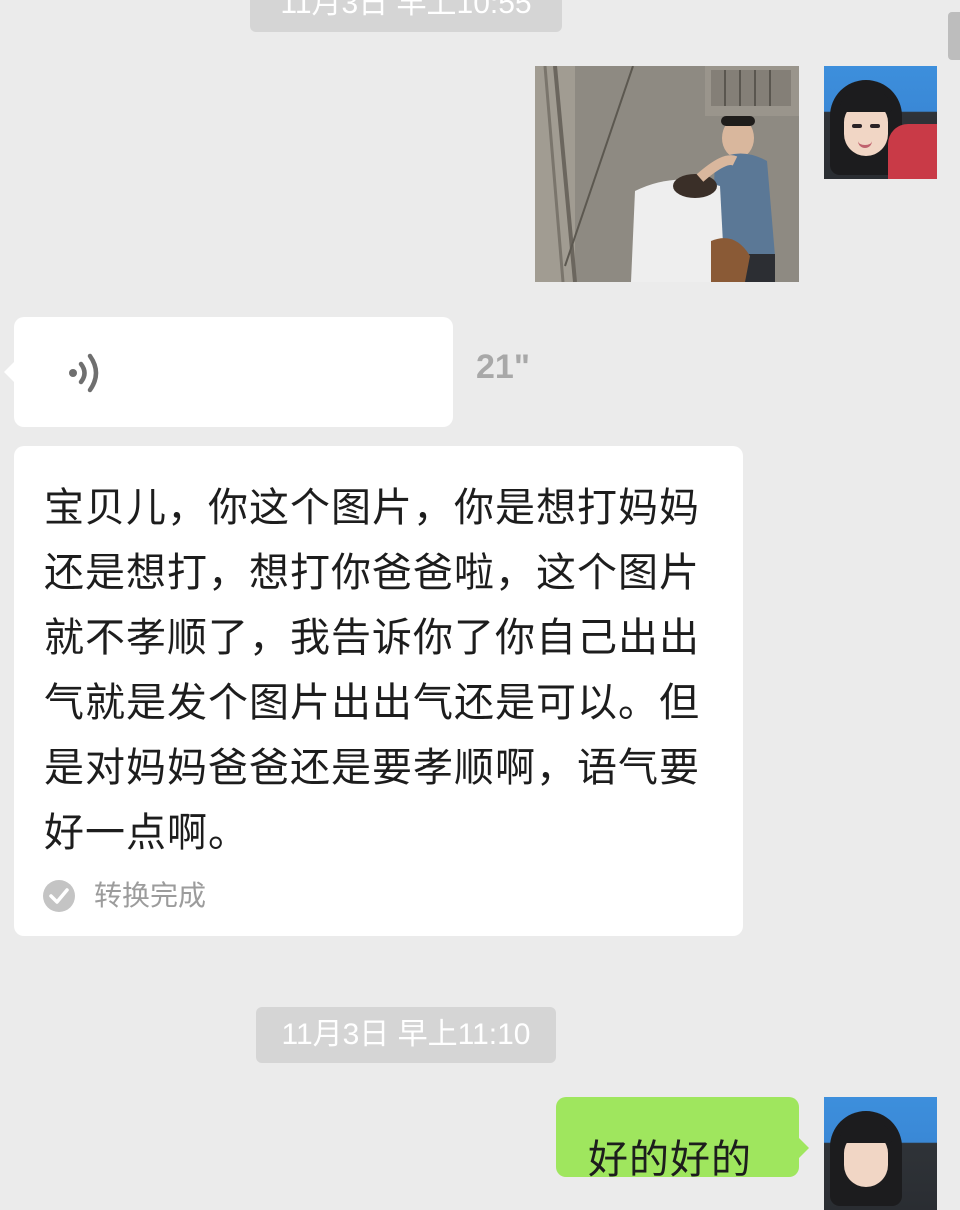  I want to click on reply-text: 好的好的, so click(670, 1160).